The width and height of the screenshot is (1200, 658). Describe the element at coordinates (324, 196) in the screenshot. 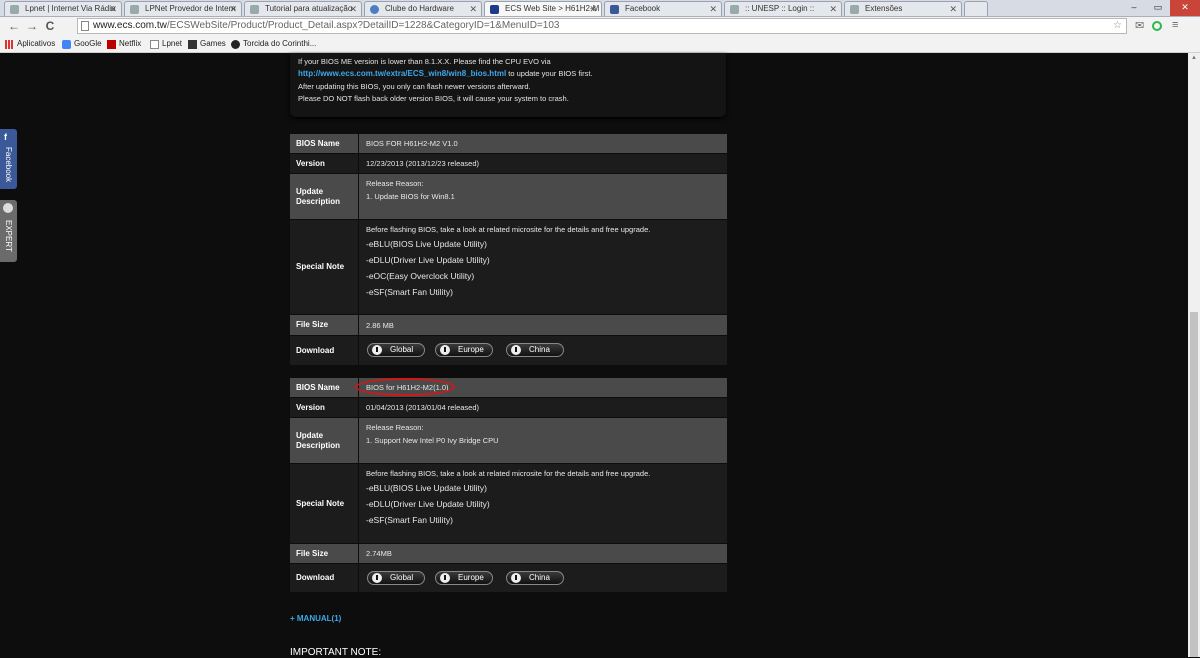

I see `update-description-label: Update Description` at that location.